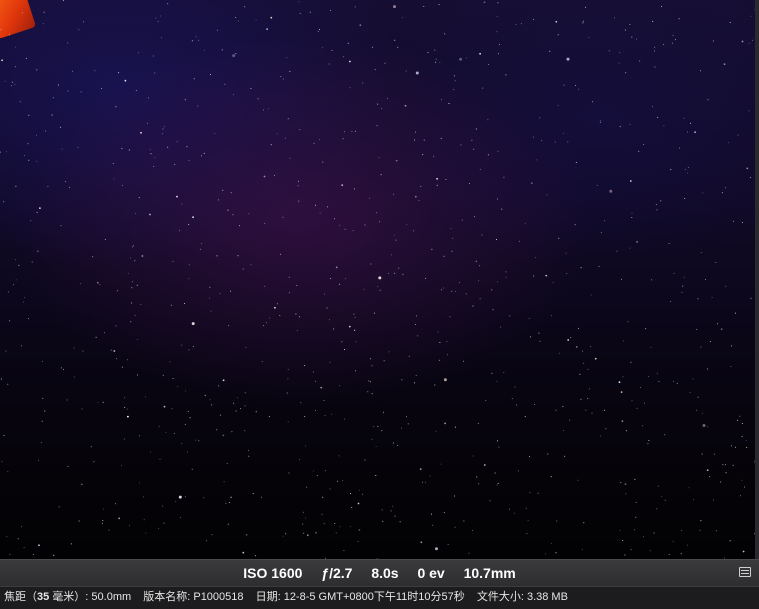  Describe the element at coordinates (745, 572) in the screenshot. I see `info-panel-icon` at that location.